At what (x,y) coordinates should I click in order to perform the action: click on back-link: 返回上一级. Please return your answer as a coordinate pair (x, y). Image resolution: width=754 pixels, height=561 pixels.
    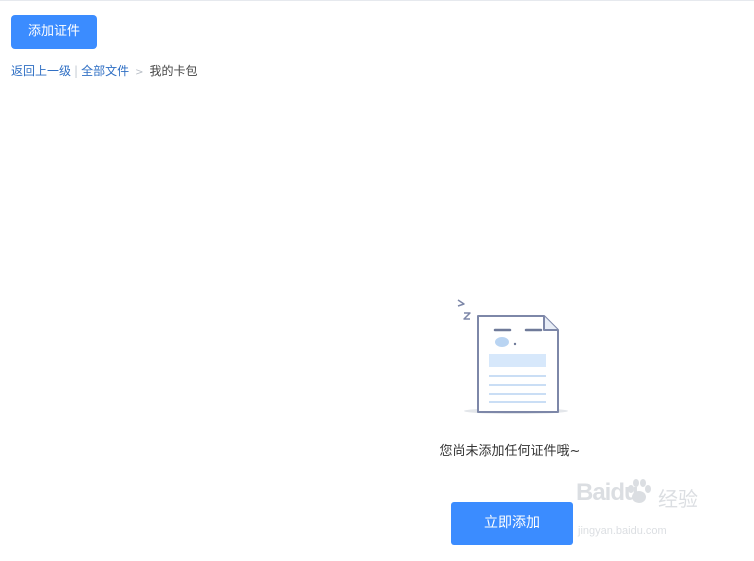
    Looking at the image, I should click on (41, 71).